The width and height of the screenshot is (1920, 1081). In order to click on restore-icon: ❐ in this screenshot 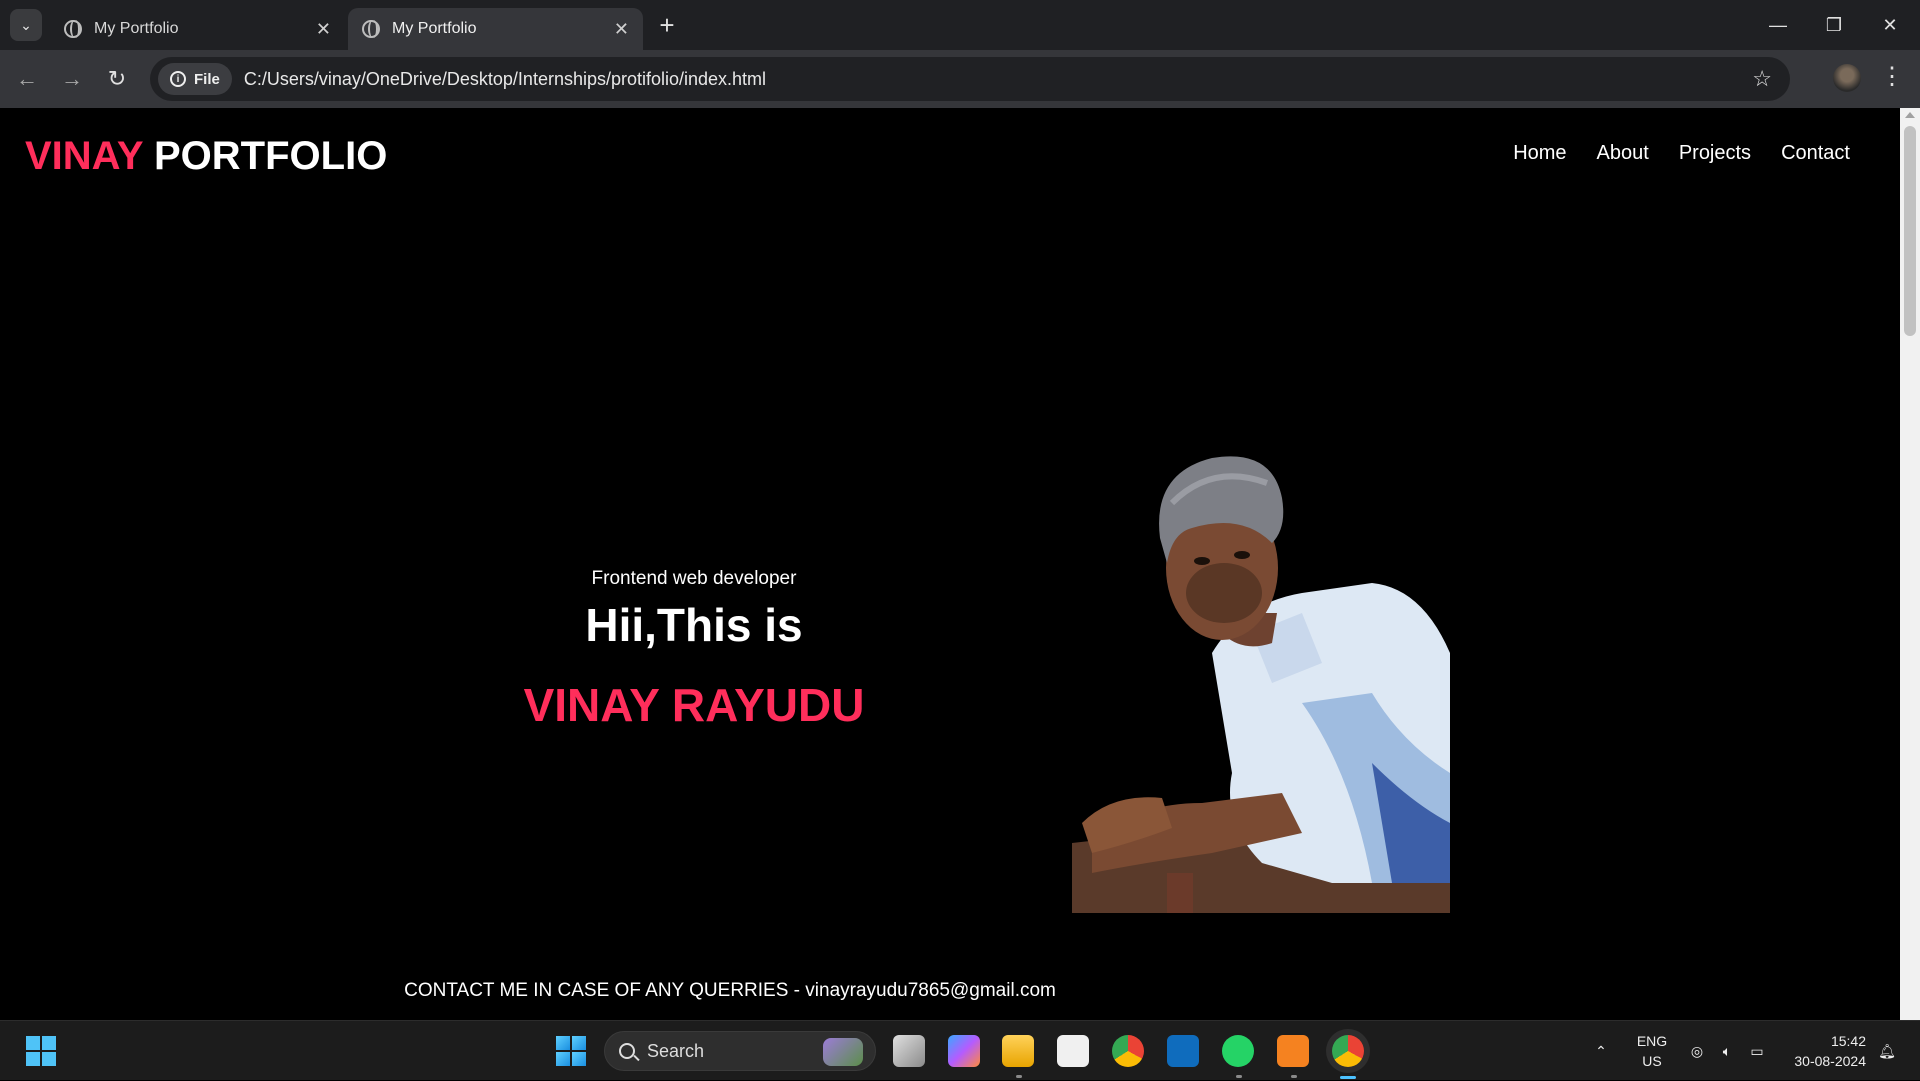, I will do `click(1834, 24)`.